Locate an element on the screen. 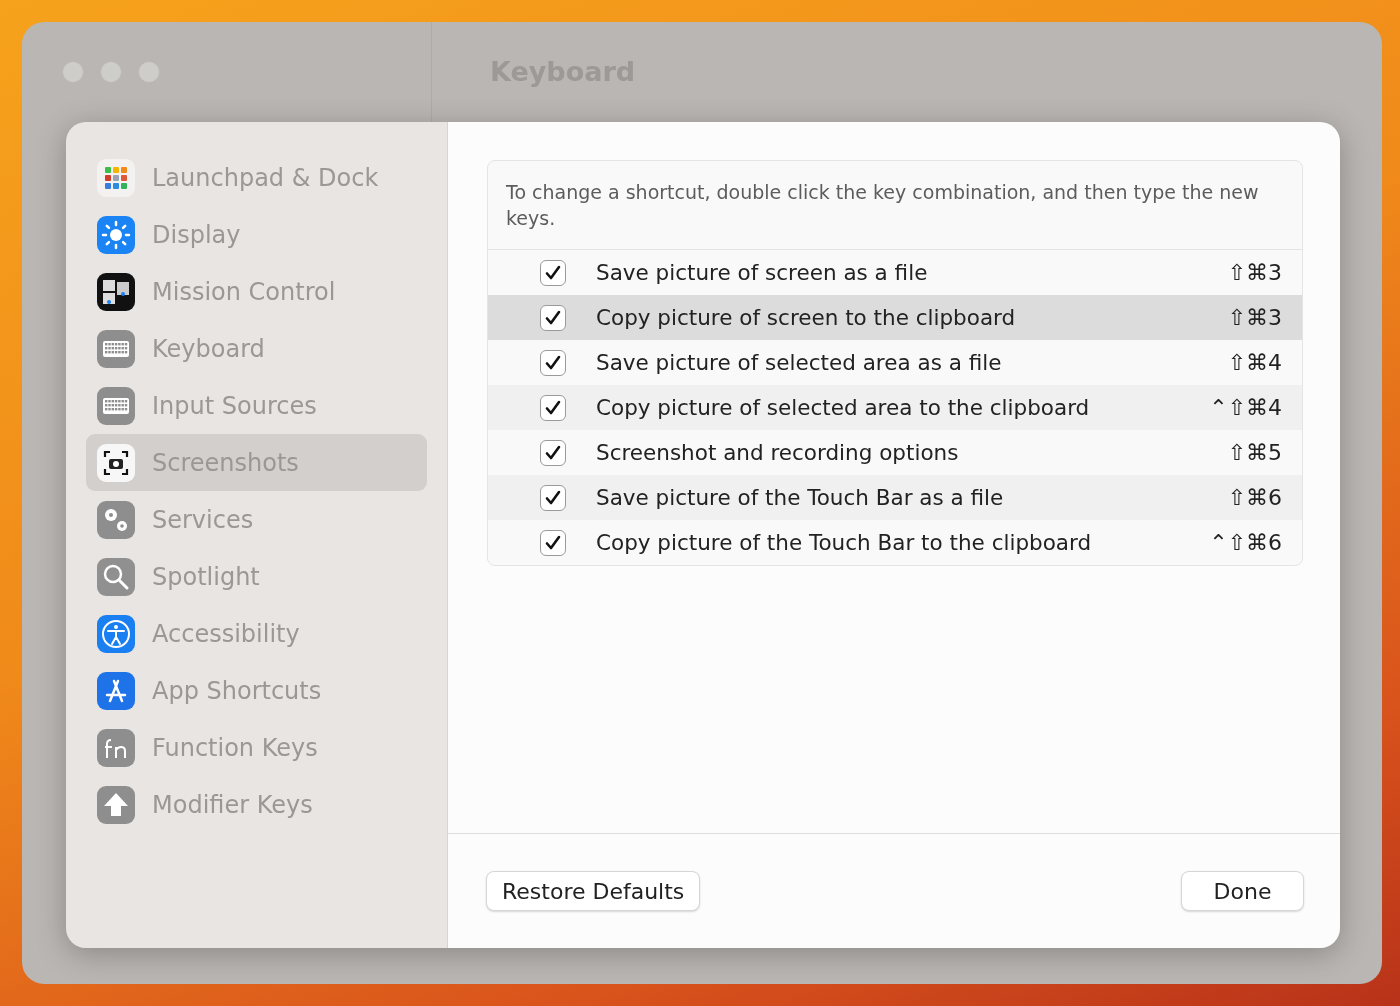 The height and width of the screenshot is (1006, 1400). instruction-text: To change a shortcut, double click the key combination, and then type the new keys. is located at coordinates (895, 205).